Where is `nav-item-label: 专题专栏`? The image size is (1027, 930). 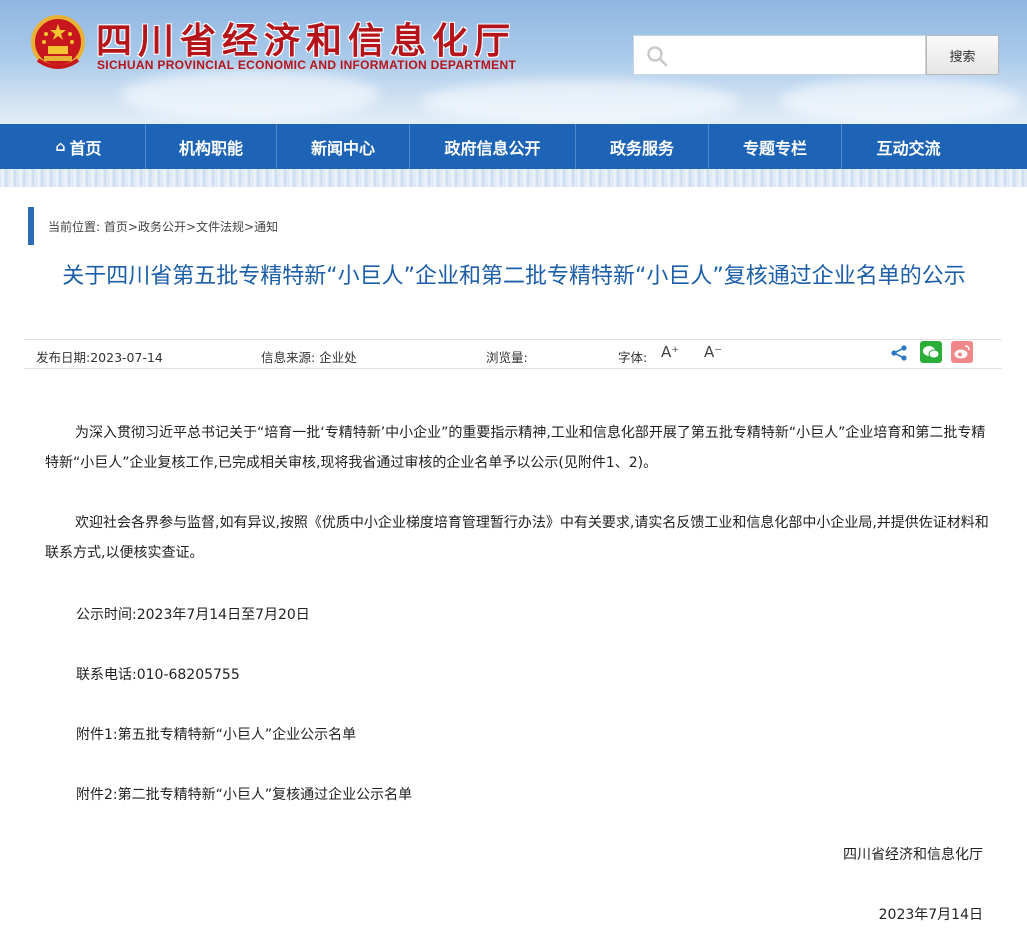
nav-item-label: 专题专栏 is located at coordinates (774, 148).